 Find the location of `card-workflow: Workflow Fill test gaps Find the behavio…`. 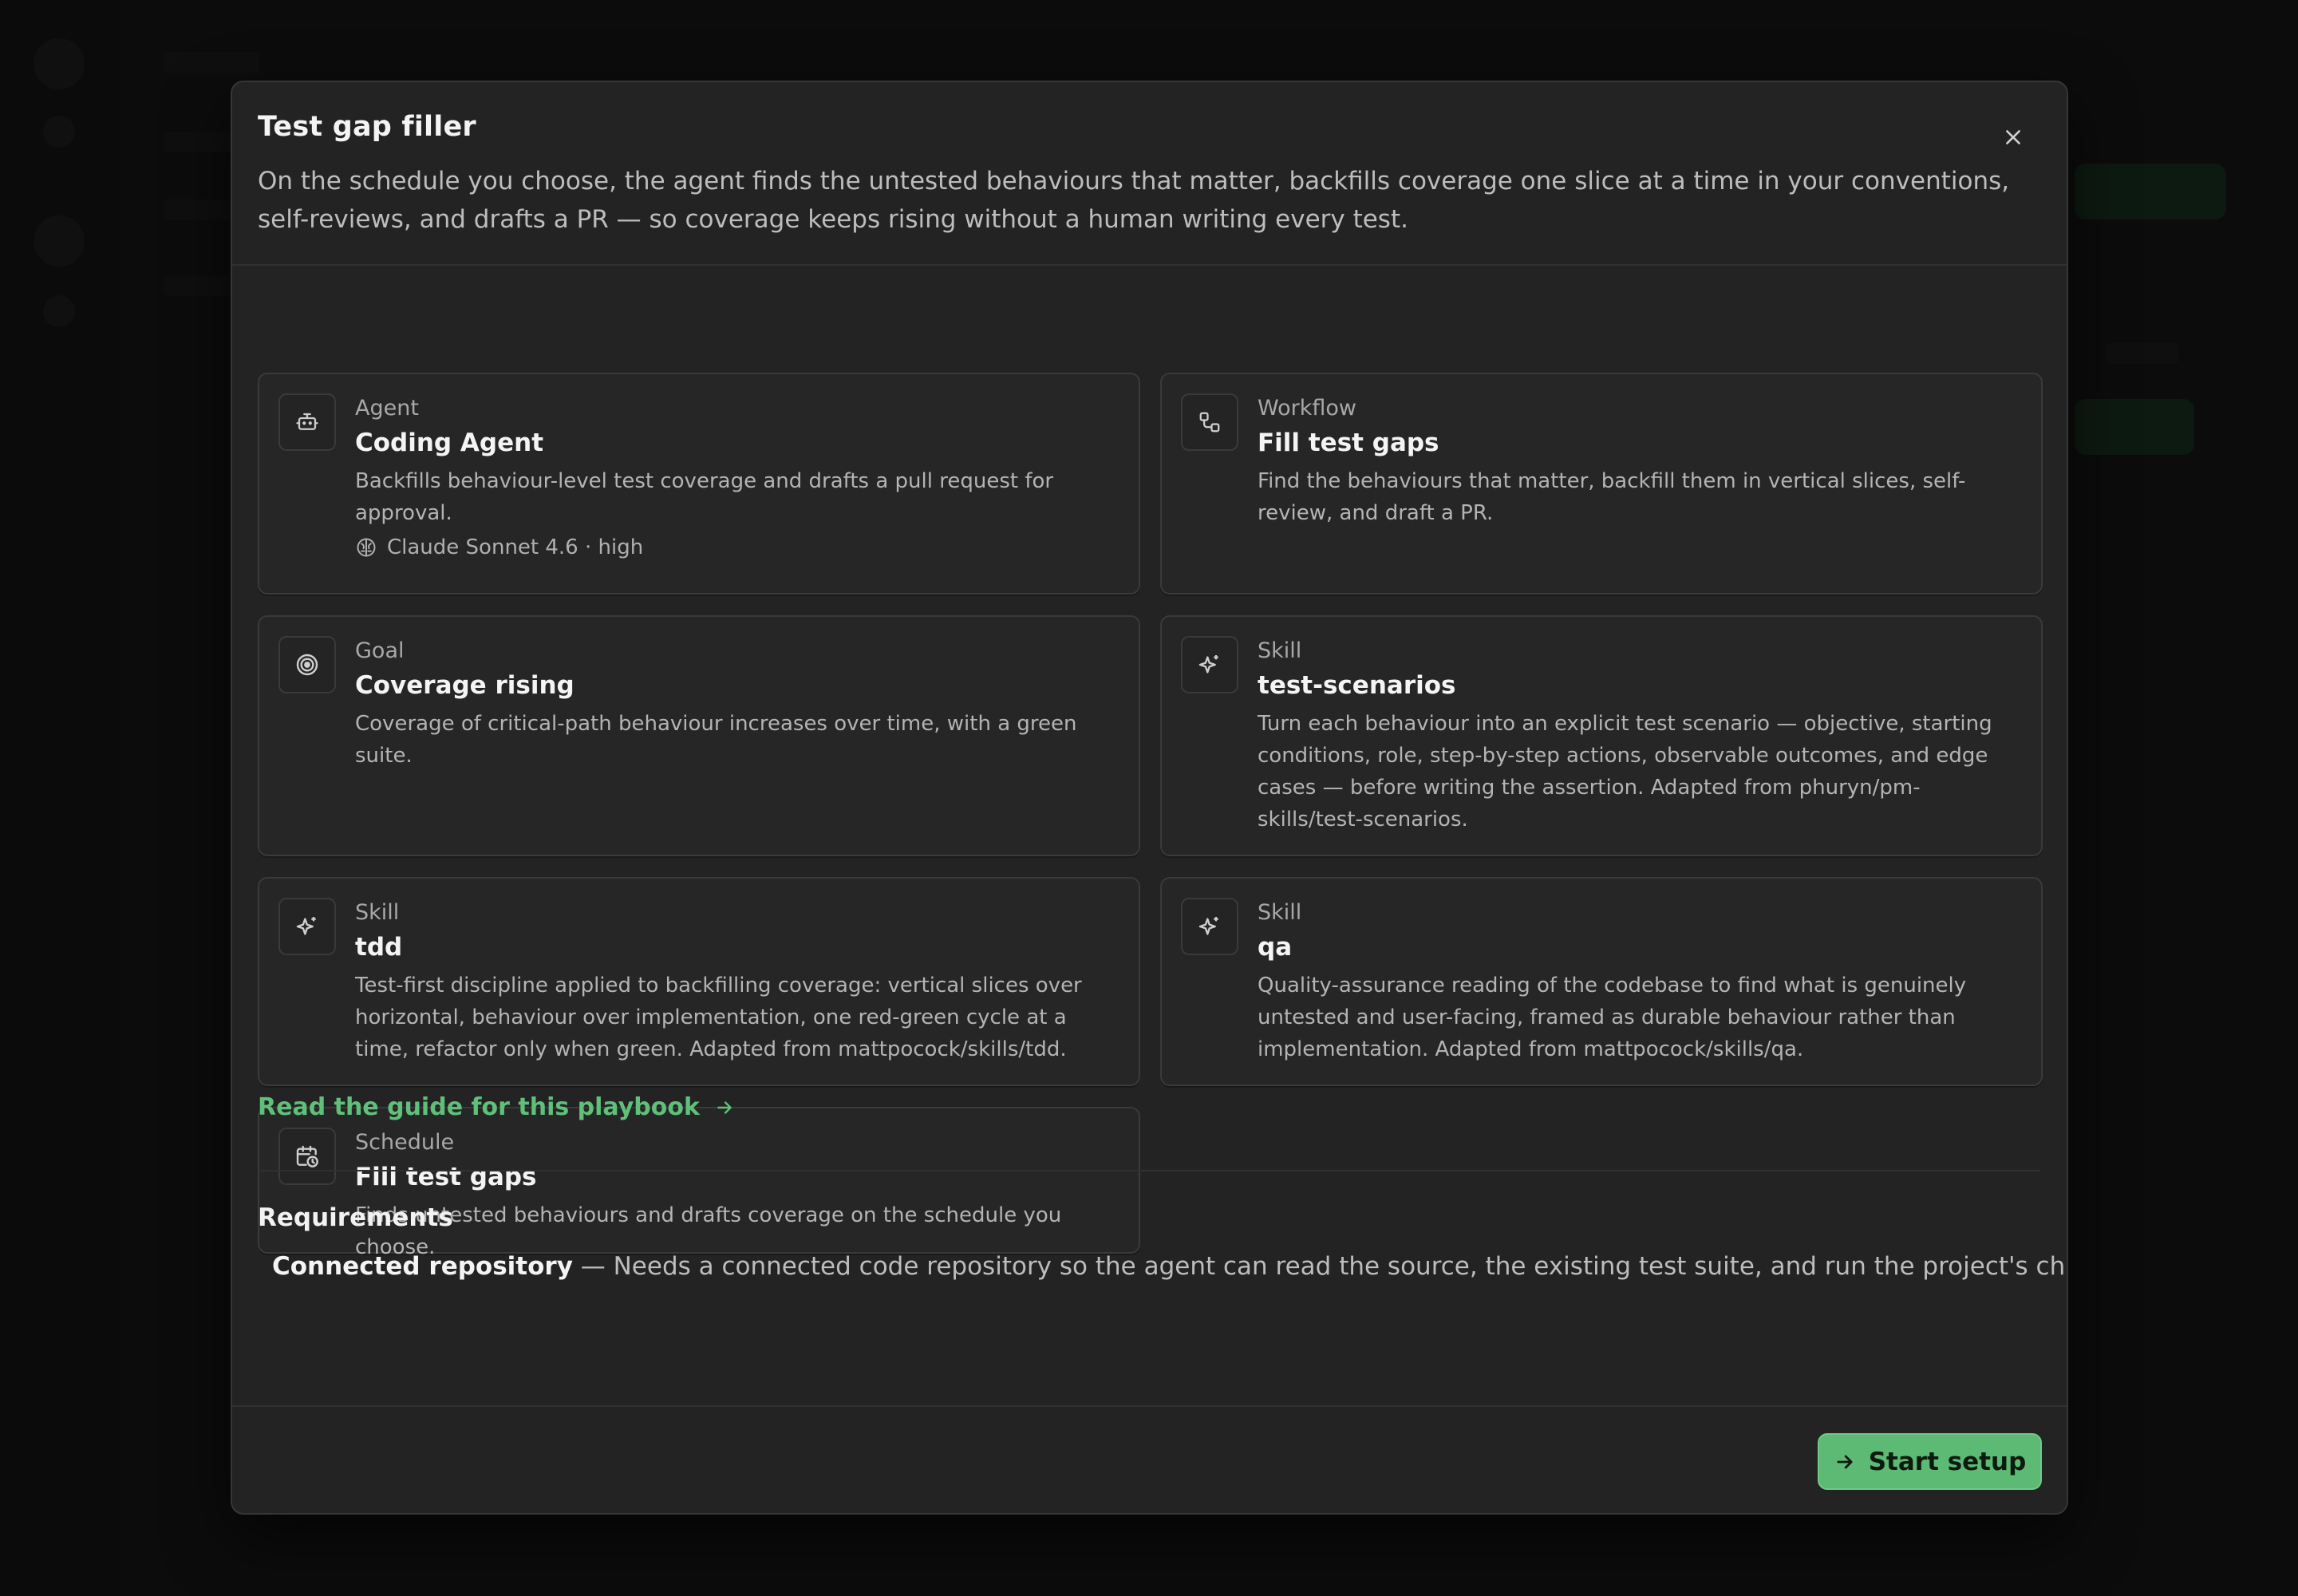

card-workflow: Workflow Fill test gaps Find the behavio… is located at coordinates (1601, 484).